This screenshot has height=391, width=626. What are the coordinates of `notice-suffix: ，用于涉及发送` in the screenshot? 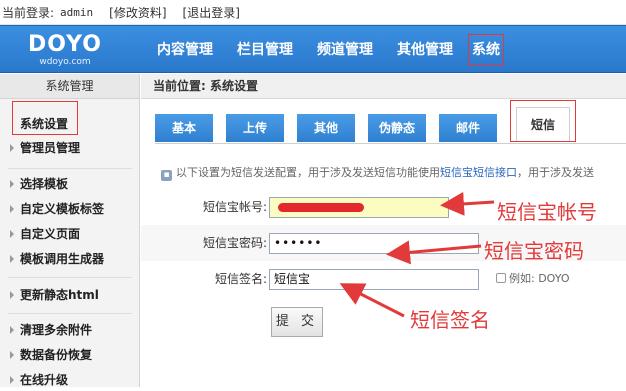 It's located at (555, 172).